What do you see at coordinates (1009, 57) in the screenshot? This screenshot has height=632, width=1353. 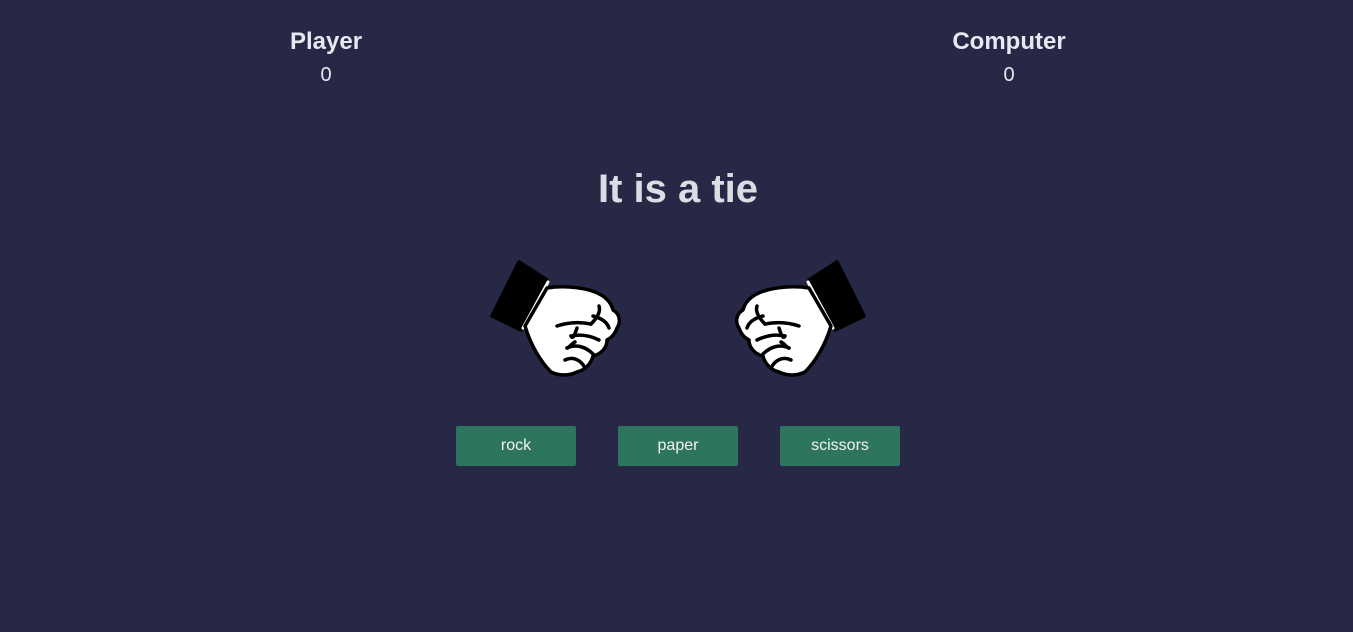 I see `computer-score-panel: Computer 0` at bounding box center [1009, 57].